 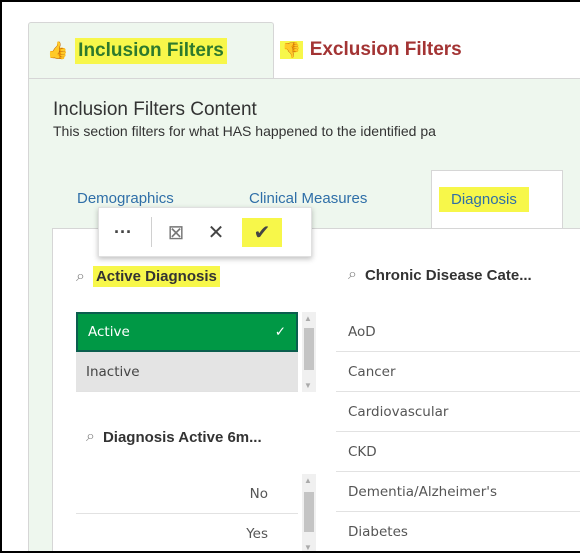 I want to click on list-item-aod: AoD, so click(x=458, y=332).